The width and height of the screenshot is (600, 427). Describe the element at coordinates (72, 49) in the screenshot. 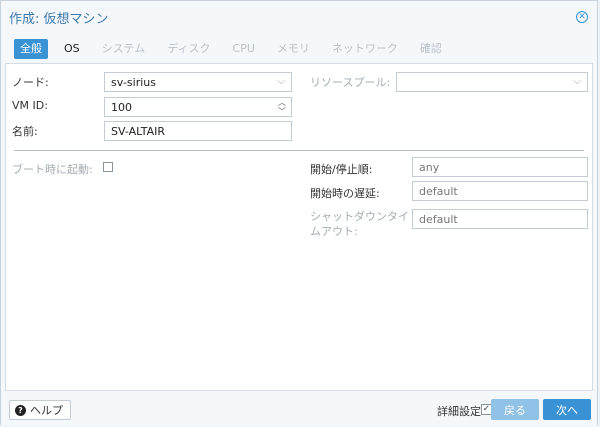

I see `tab-os: OS` at that location.